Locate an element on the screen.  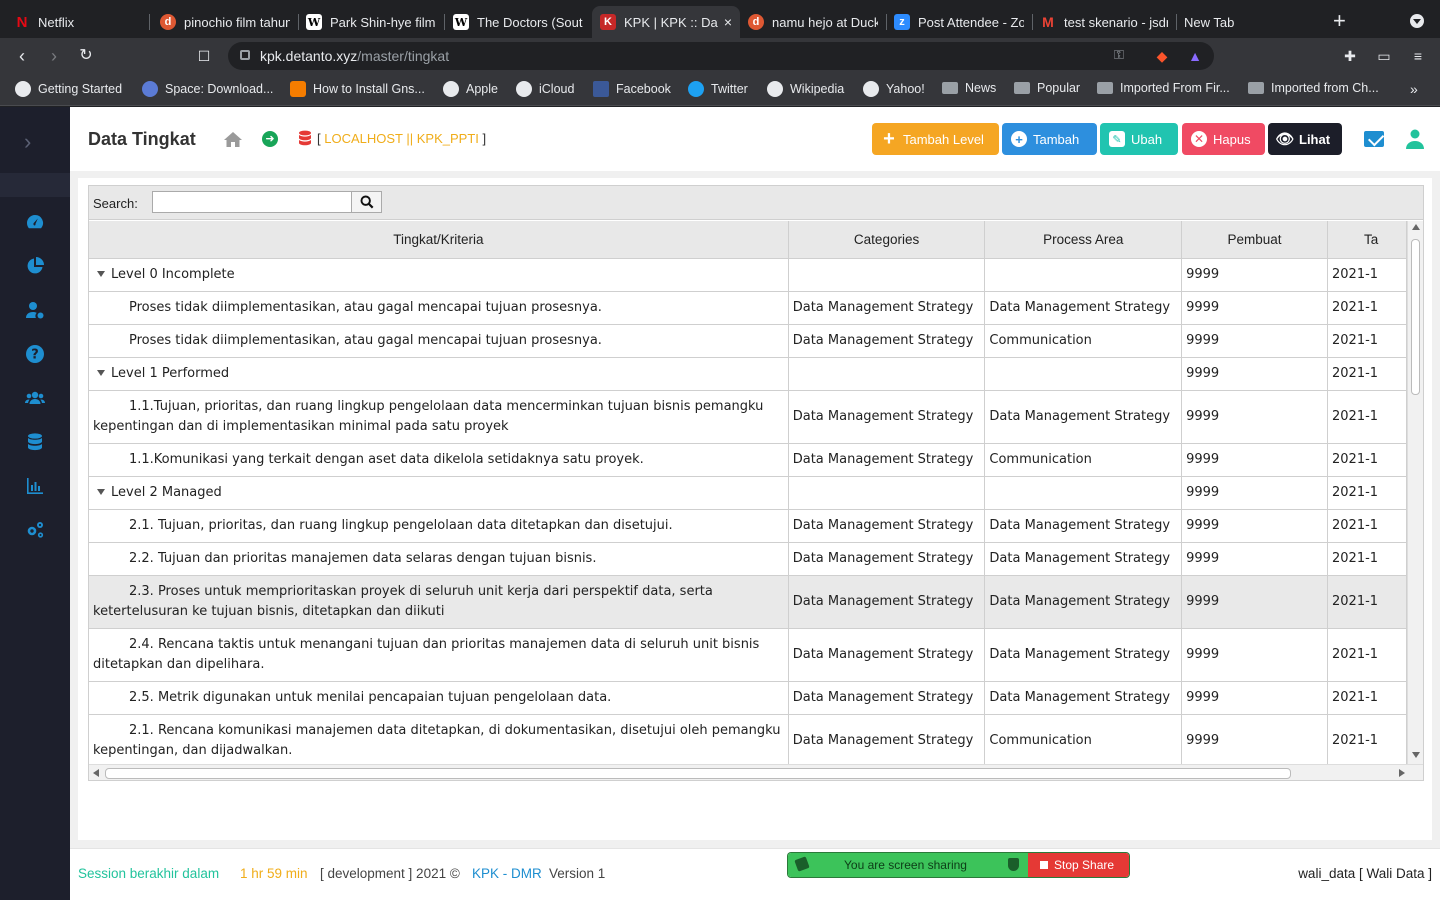
bookmark-icon: ☐ is located at coordinates (204, 56).